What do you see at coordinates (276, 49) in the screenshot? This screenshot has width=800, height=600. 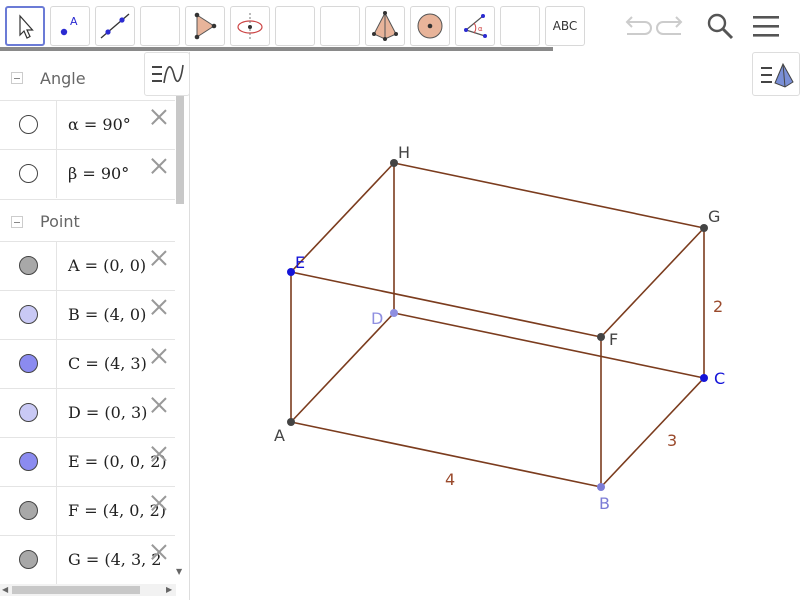 I see `toolbar-scrollbar` at bounding box center [276, 49].